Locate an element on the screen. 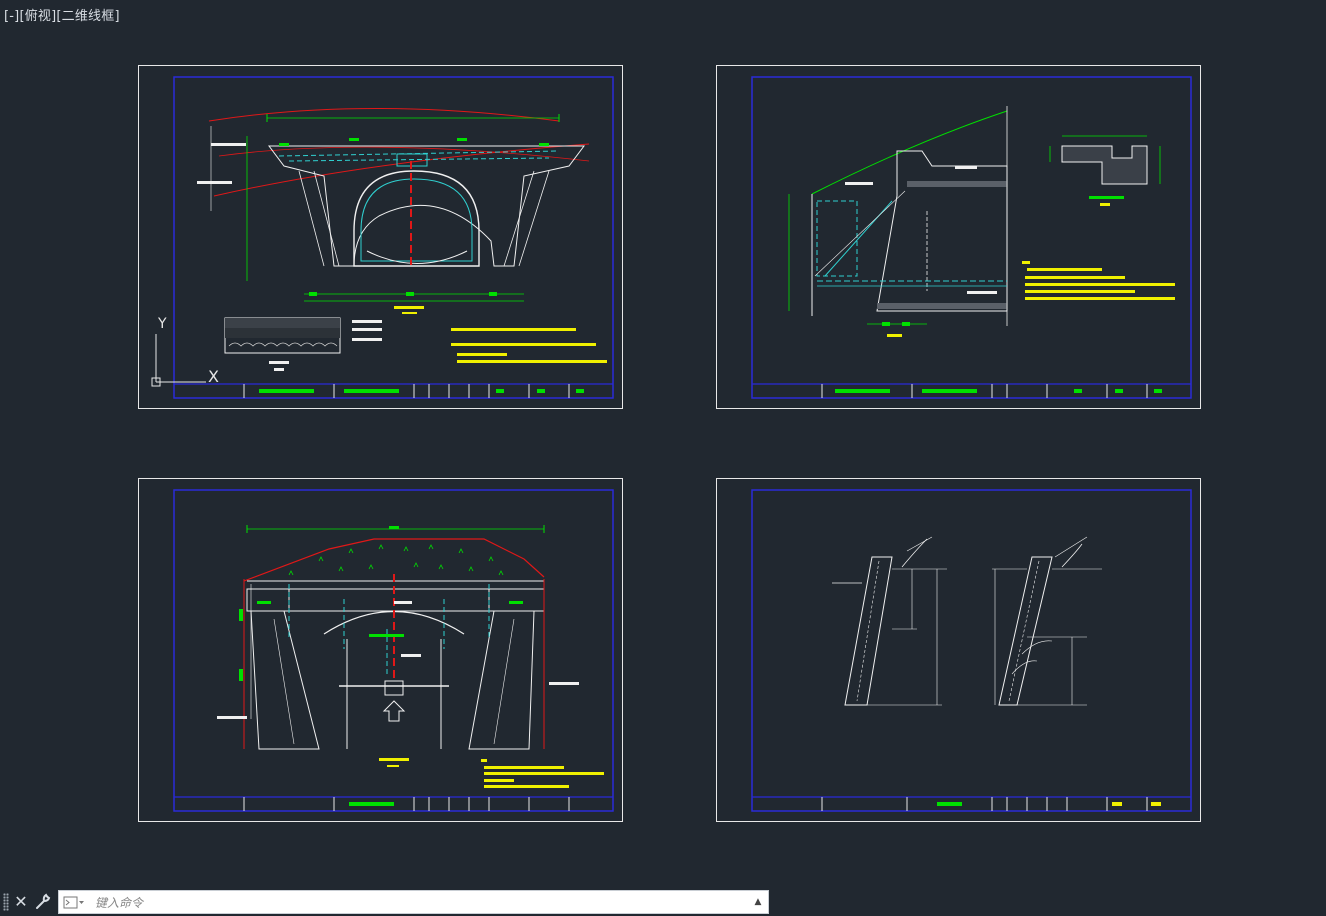 The height and width of the screenshot is (916, 1326). viewport-minimize-control: [-] is located at coordinates (11, 16).